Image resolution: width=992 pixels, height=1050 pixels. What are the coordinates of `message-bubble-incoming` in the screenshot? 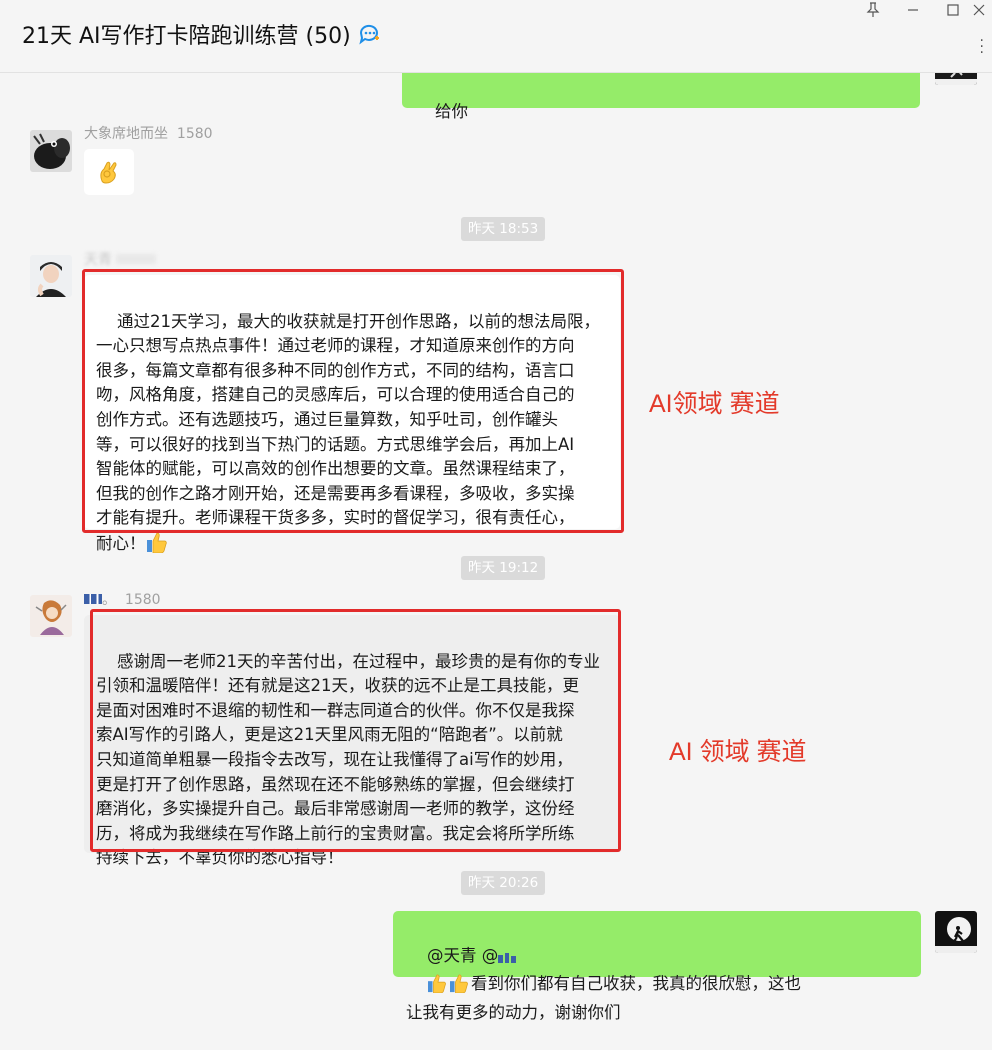 It's located at (109, 172).